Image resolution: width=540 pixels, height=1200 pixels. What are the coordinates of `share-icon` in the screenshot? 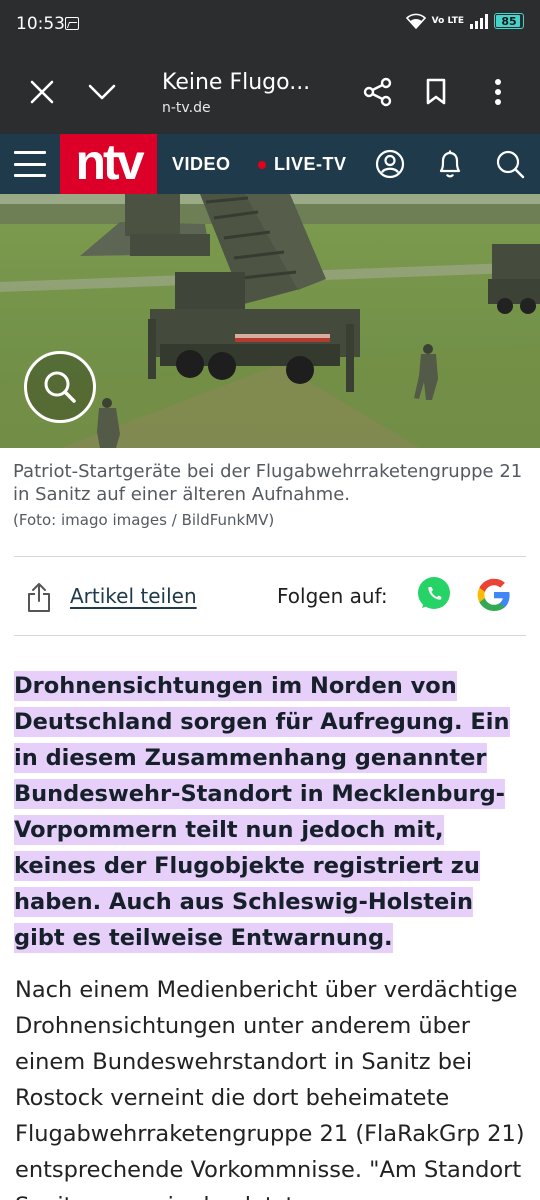 It's located at (377, 92).